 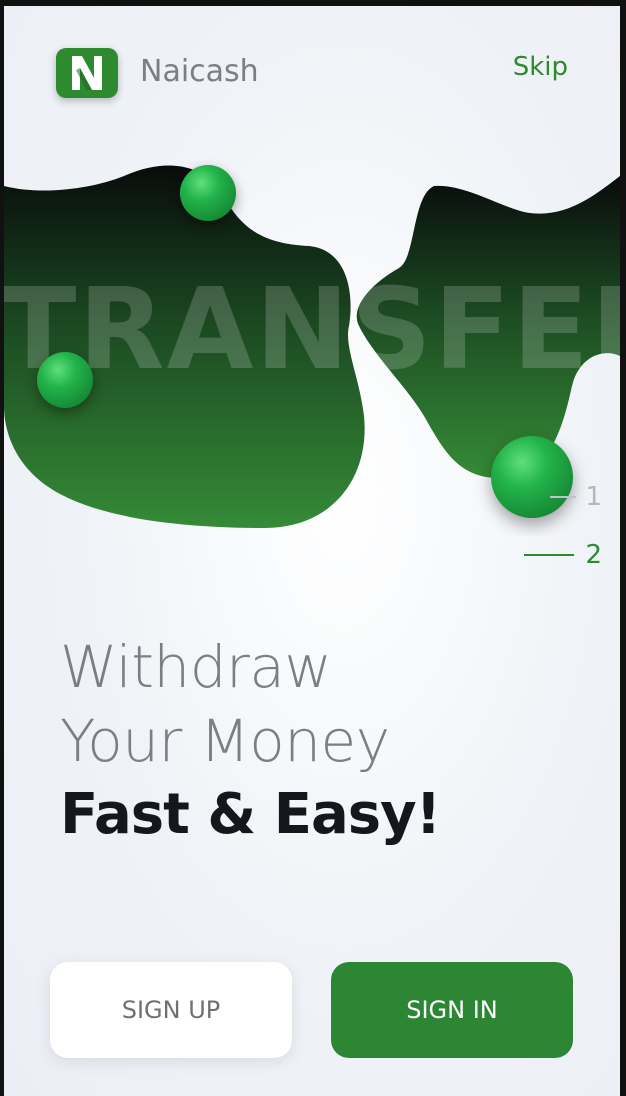 I want to click on app-logo, so click(x=87, y=73).